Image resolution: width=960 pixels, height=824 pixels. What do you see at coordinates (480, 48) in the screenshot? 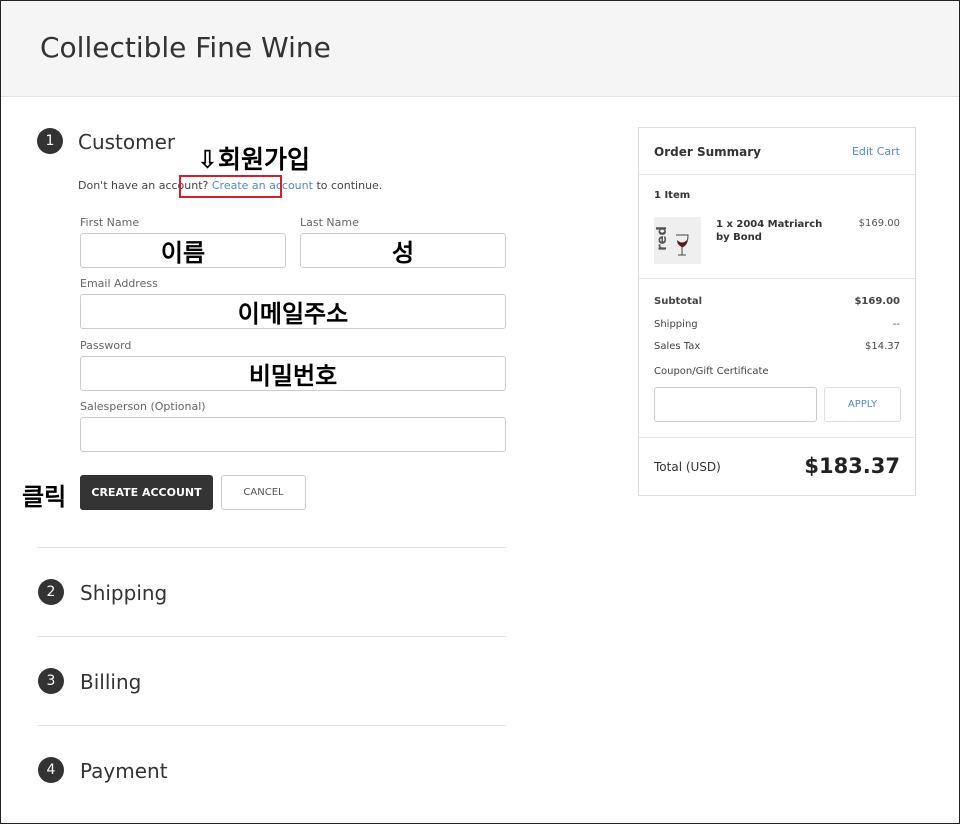
I see `store-header: Collectible Fine Wine` at bounding box center [480, 48].